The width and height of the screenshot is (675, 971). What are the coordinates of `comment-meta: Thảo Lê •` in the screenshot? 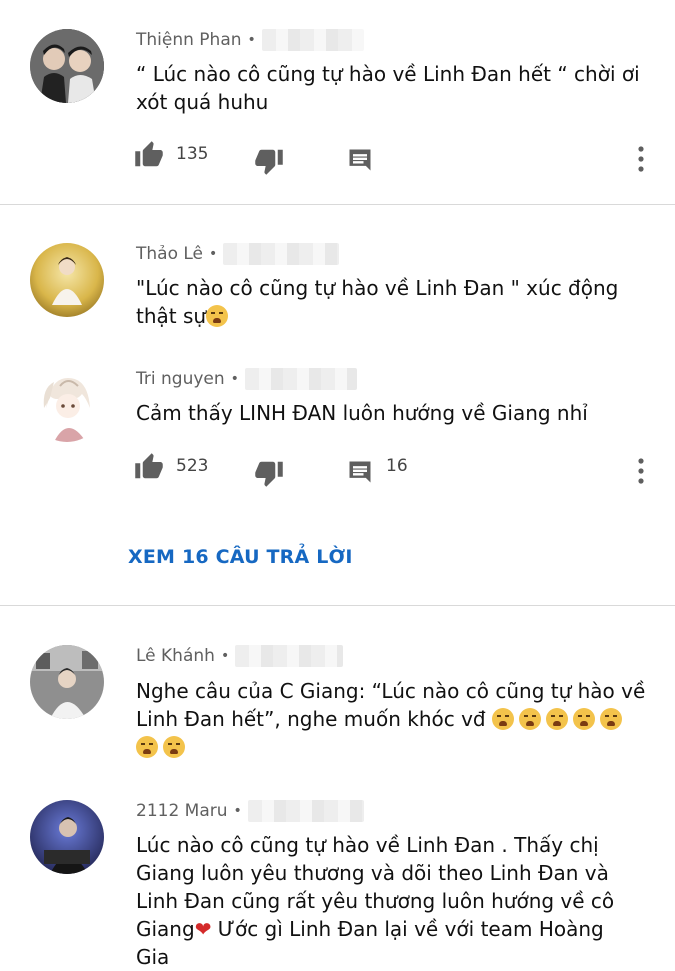 It's located at (238, 254).